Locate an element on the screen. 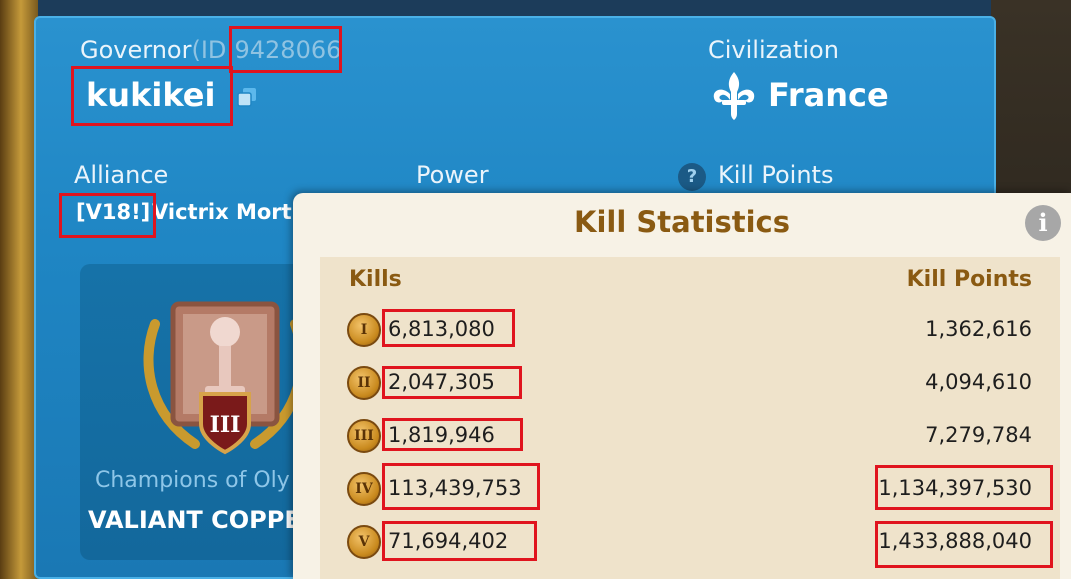  kill-points-value: 1,134,397,530 is located at coordinates (955, 488).